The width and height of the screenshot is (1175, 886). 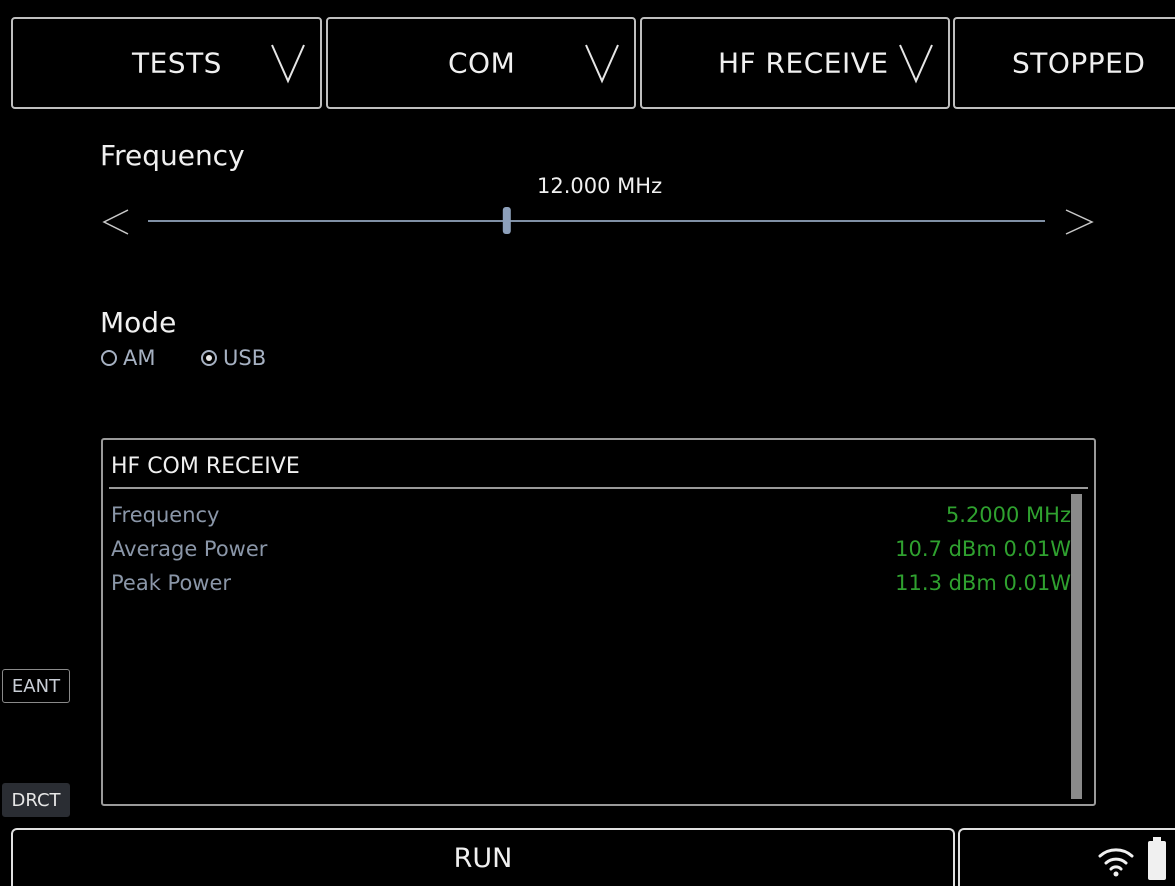 I want to click on frequency-label: Frequency, so click(x=172, y=155).